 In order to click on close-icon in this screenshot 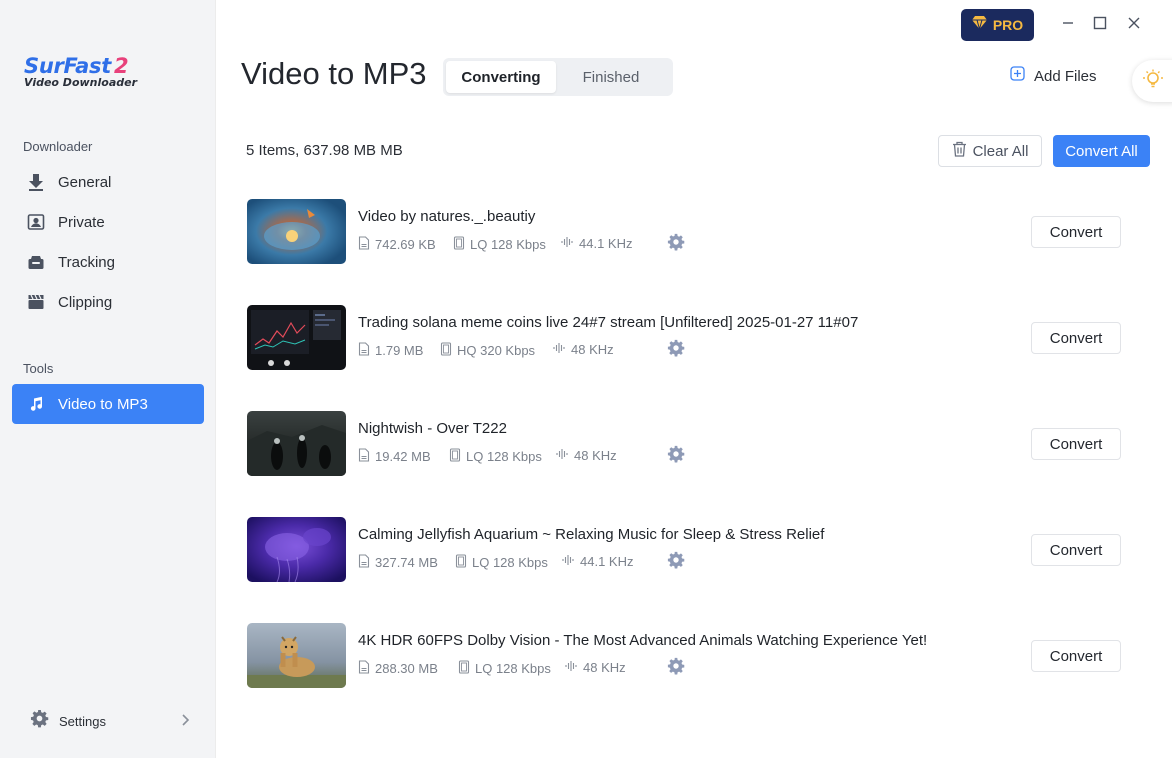, I will do `click(1134, 25)`.